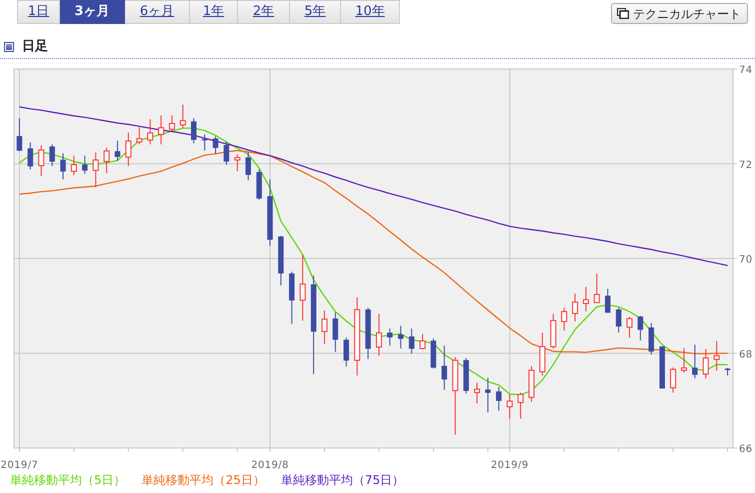 The width and height of the screenshot is (755, 493). Describe the element at coordinates (679, 13) in the screenshot. I see `technical-chart-button: テクニカルチャート` at that location.